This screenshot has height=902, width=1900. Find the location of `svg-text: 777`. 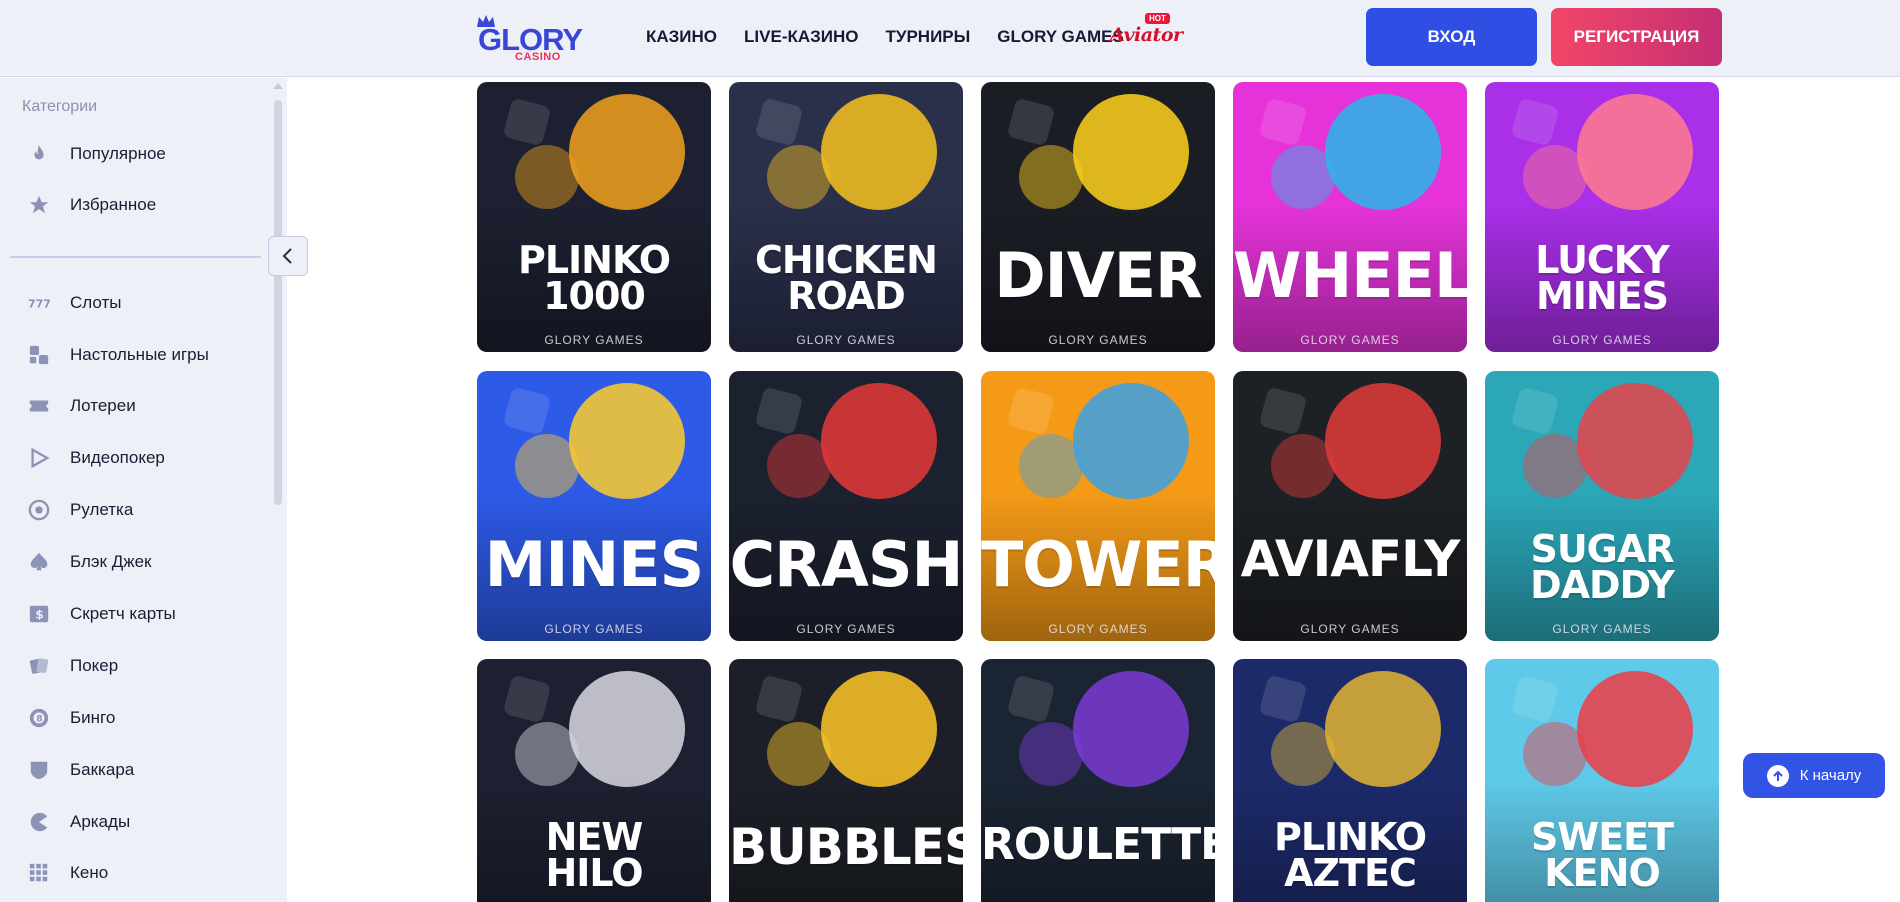

svg-text: 777 is located at coordinates (39, 304).